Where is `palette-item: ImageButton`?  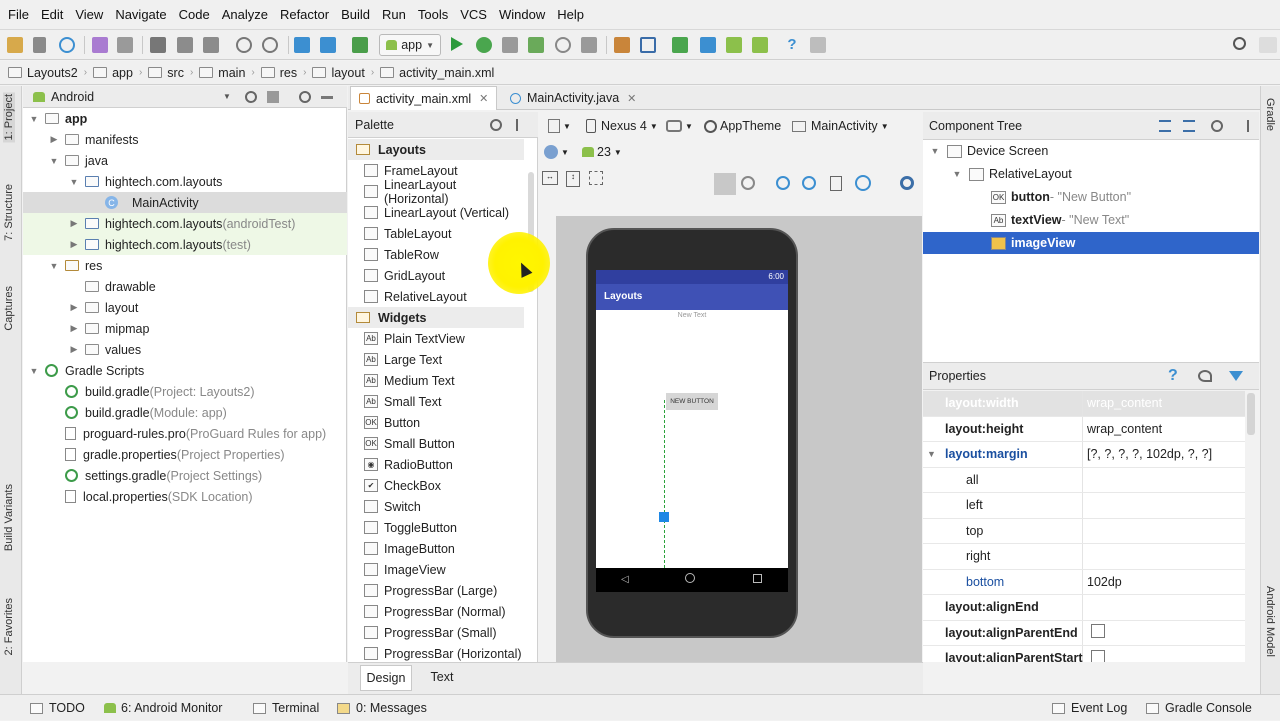 palette-item: ImageButton is located at coordinates (436, 548).